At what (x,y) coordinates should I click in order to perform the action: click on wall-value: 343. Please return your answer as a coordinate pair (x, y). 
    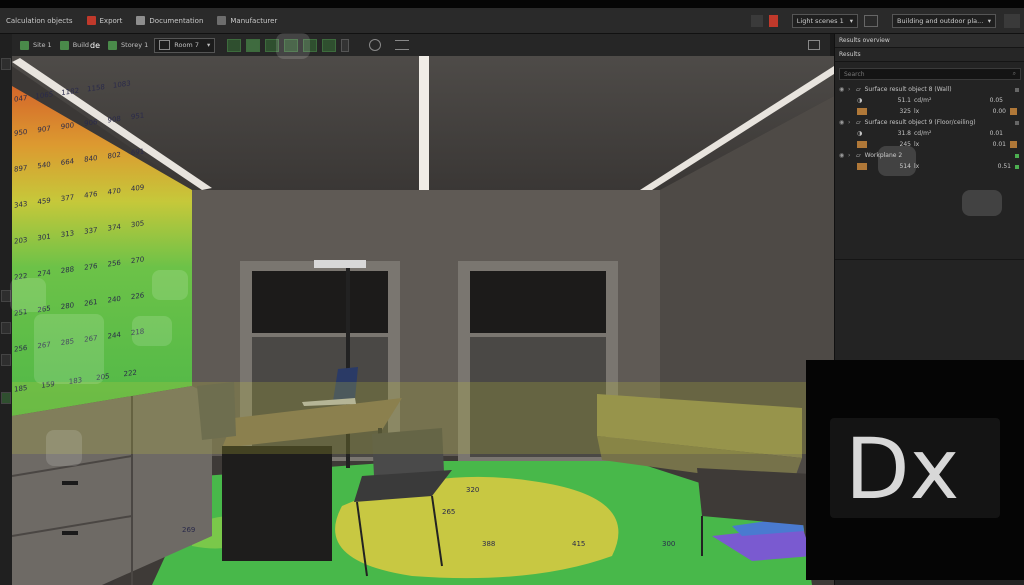
    Looking at the image, I should click on (21, 204).